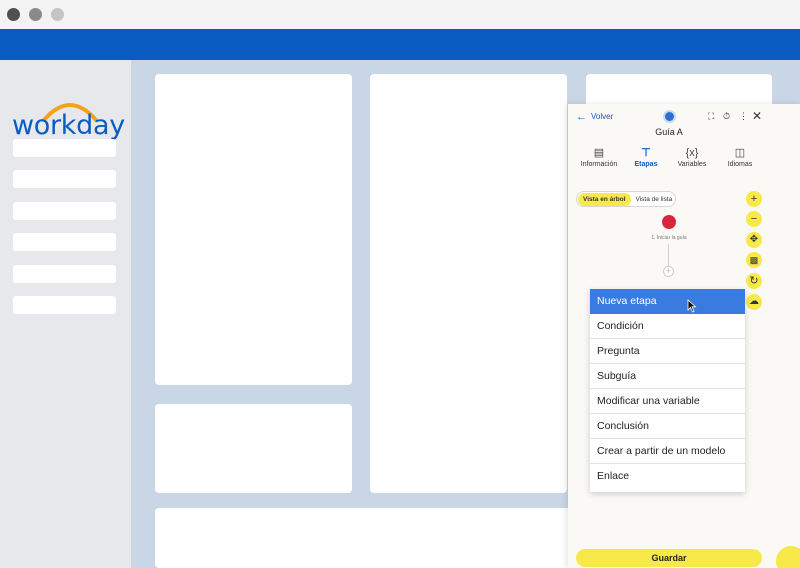  Describe the element at coordinates (667, 451) in the screenshot. I see `menu-item-crear-modelo: Crear a partir de un modelo` at that location.